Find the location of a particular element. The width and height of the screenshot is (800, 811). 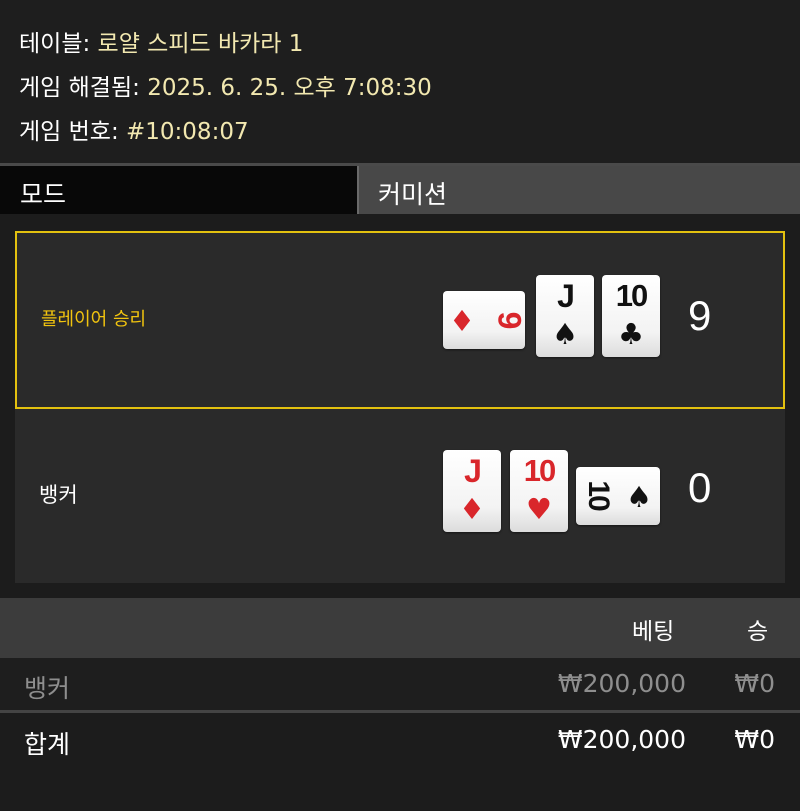

resolved-label: 게임 해결됨: is located at coordinates (79, 88).